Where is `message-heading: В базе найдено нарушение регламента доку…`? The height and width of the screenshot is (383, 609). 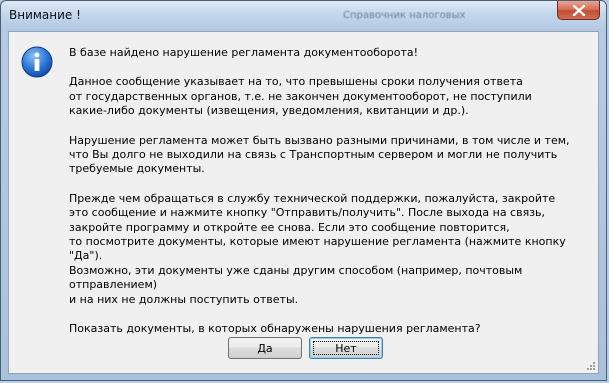 message-heading: В базе найдено нарушение регламента доку… is located at coordinates (244, 52).